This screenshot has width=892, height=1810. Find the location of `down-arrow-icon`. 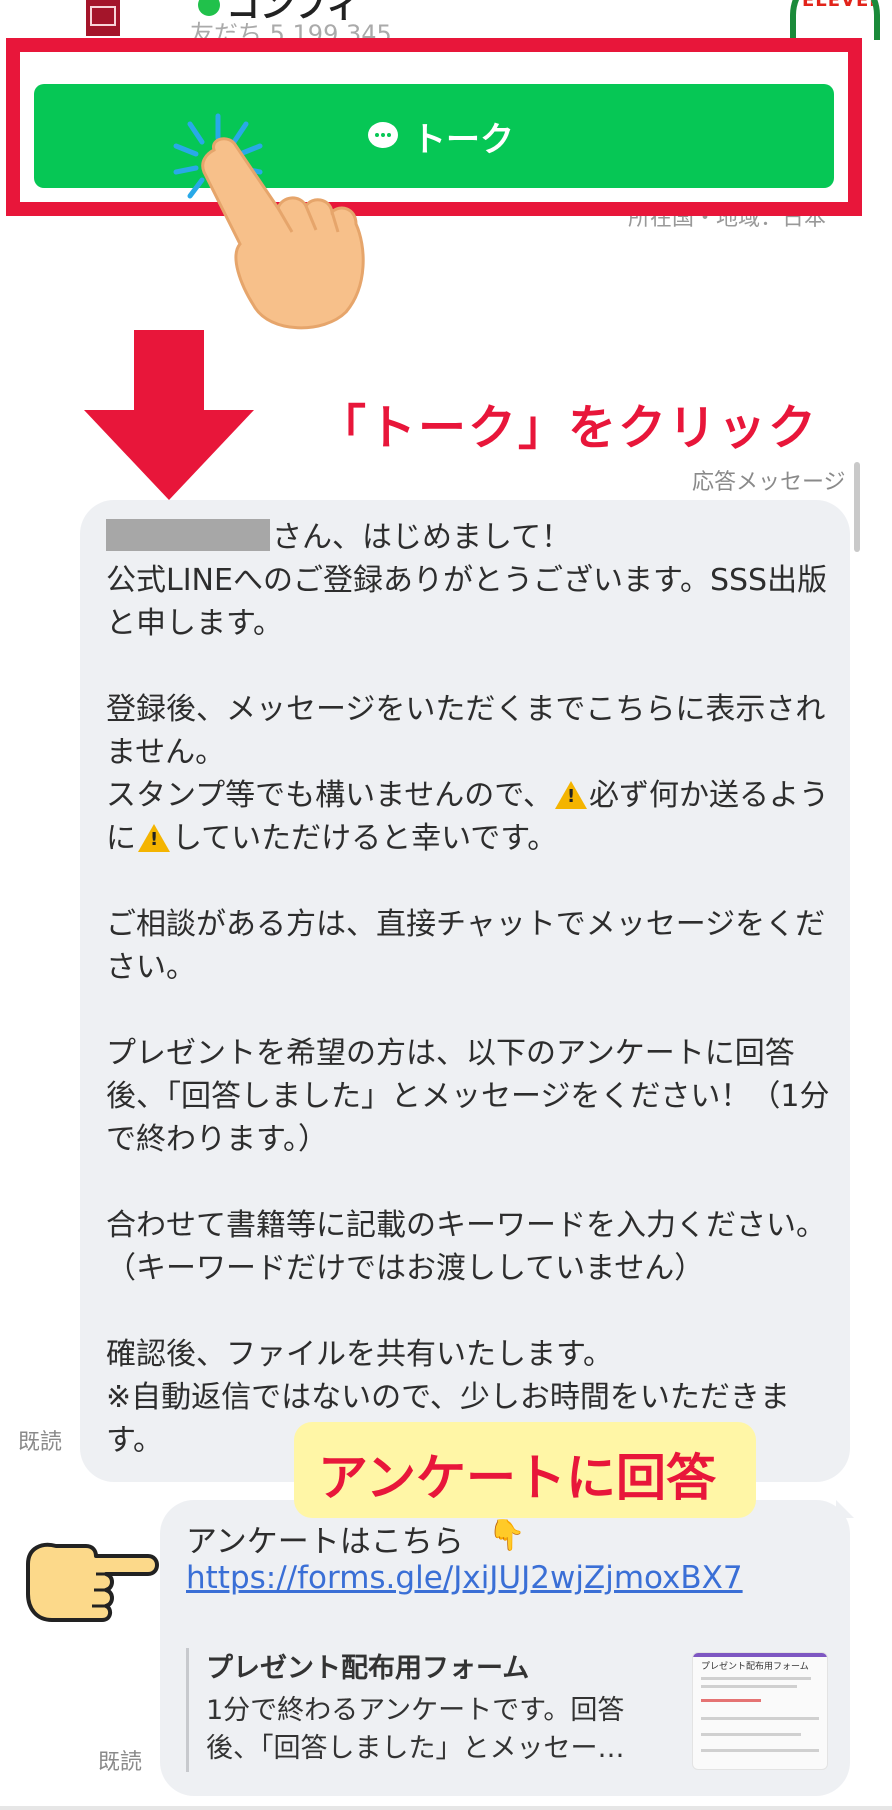

down-arrow-icon is located at coordinates (169, 415).